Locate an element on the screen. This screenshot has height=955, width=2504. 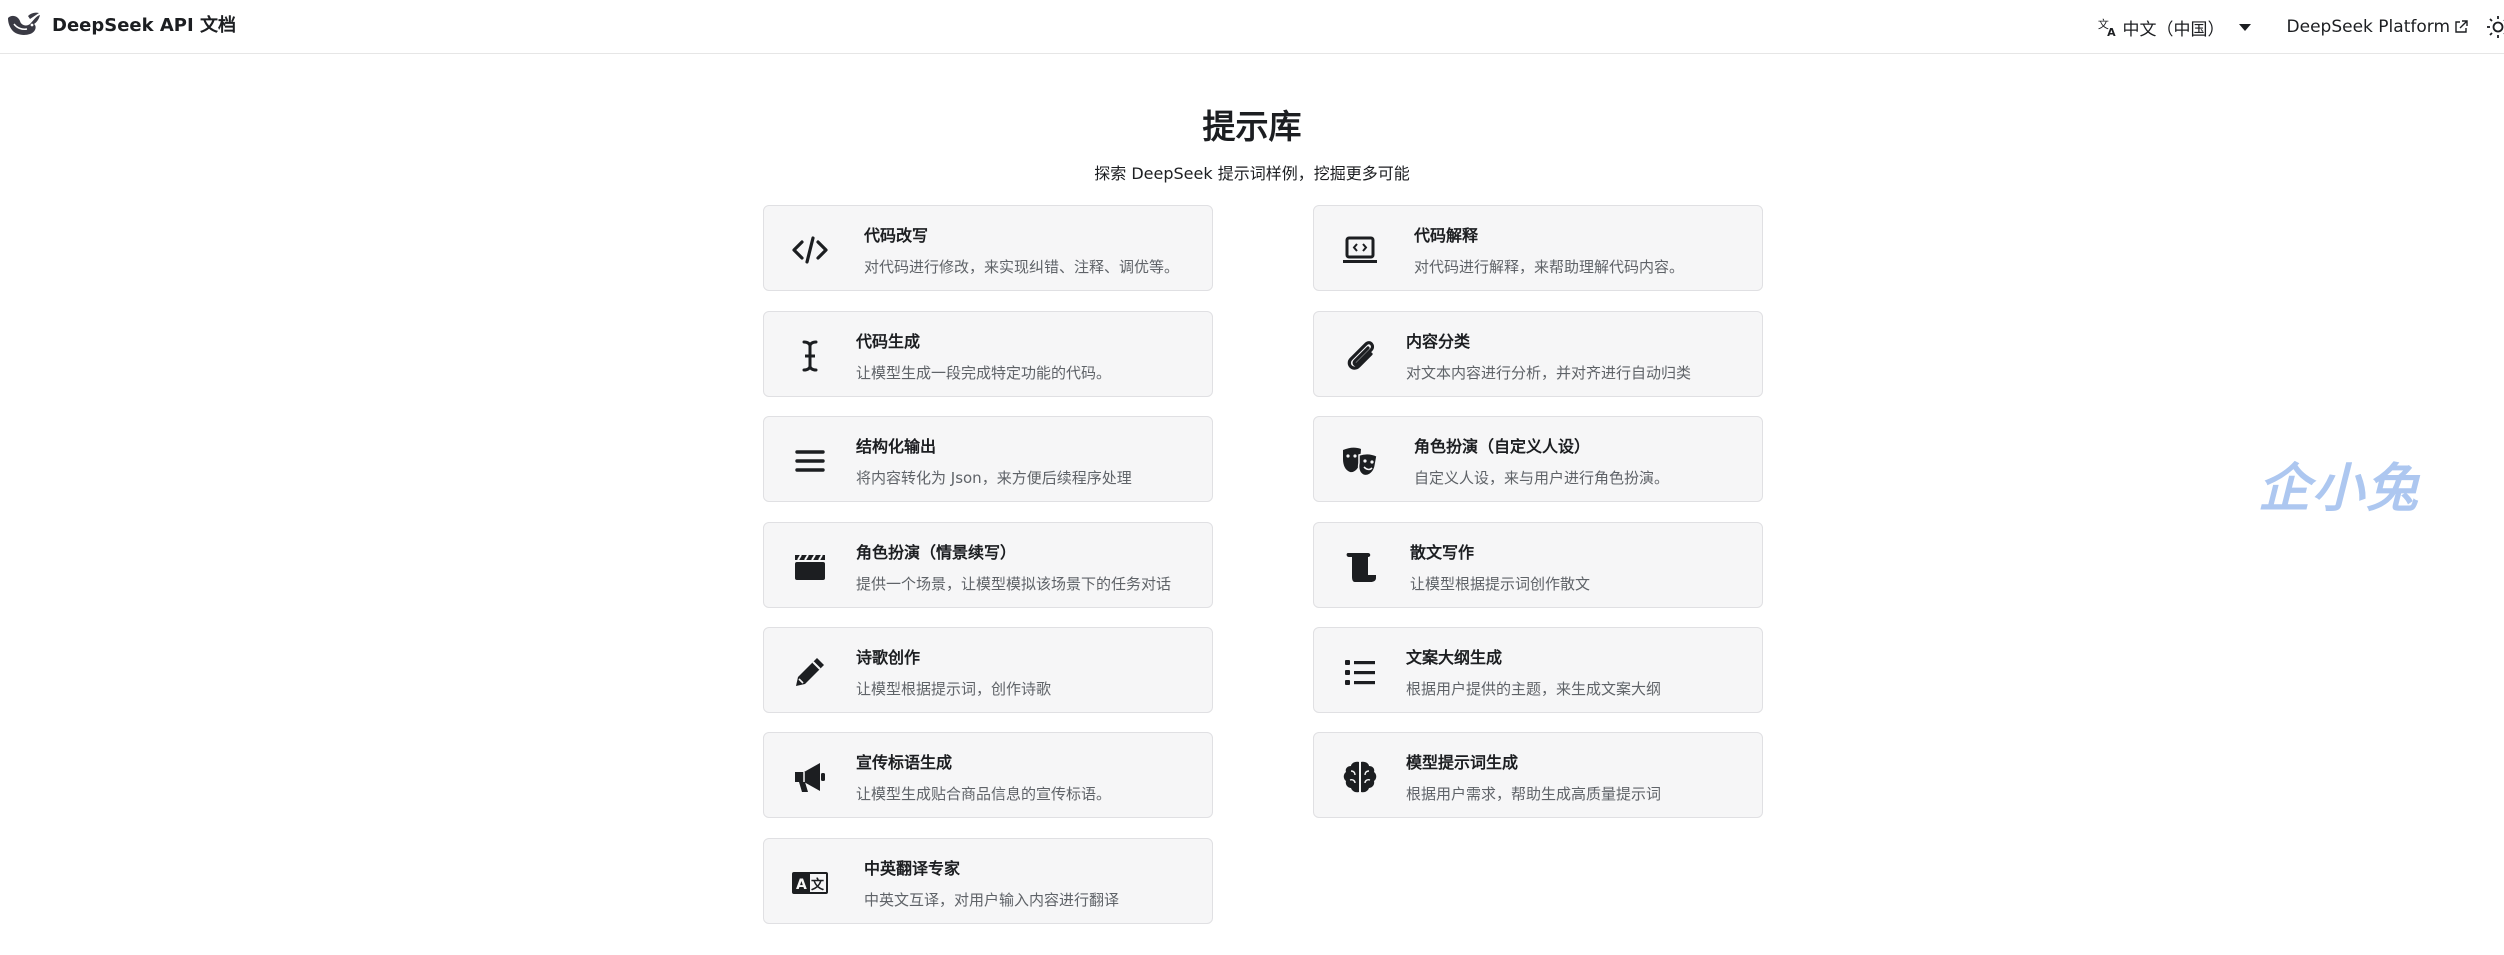
card-title: 文案大纲生成 is located at coordinates (1454, 657).